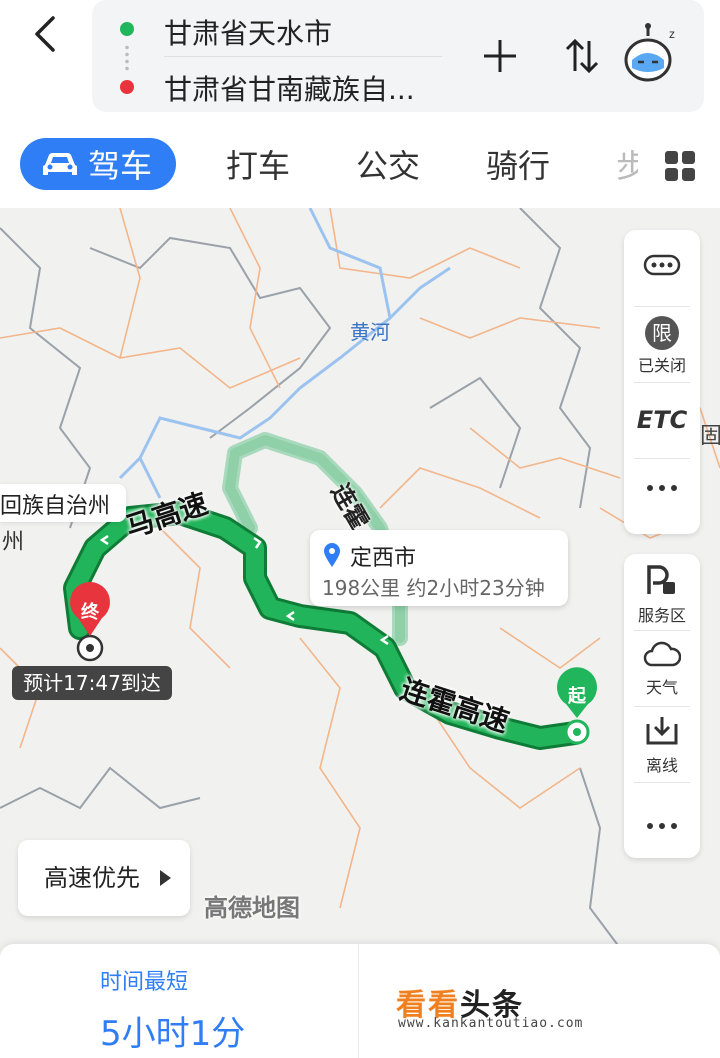 This screenshot has height=1058, width=720. I want to click on route-input-box: 甘肃省天水市 甘肃省甘南藏族自... z, so click(398, 56).